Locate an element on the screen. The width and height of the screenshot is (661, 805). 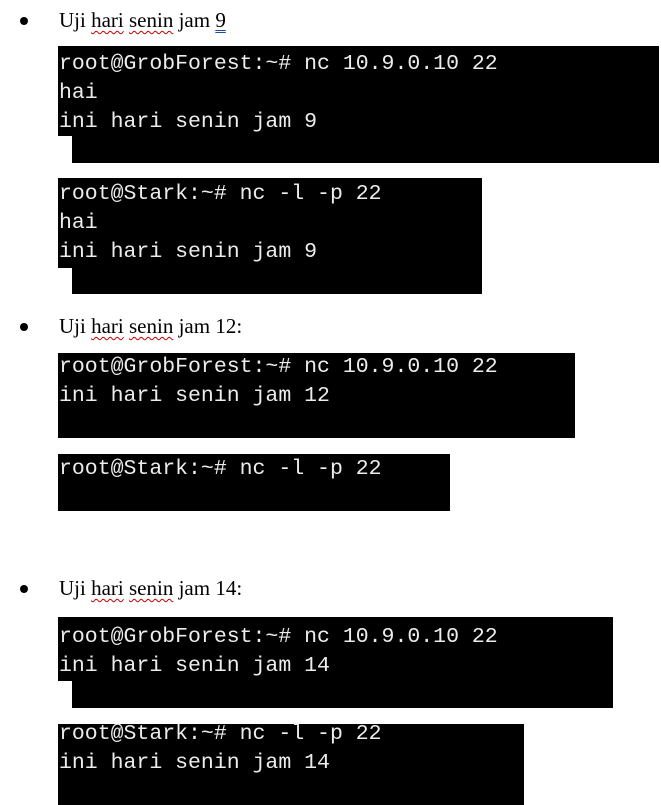
list-item-text: Uji hari senin jam 9 is located at coordinates (142, 20).